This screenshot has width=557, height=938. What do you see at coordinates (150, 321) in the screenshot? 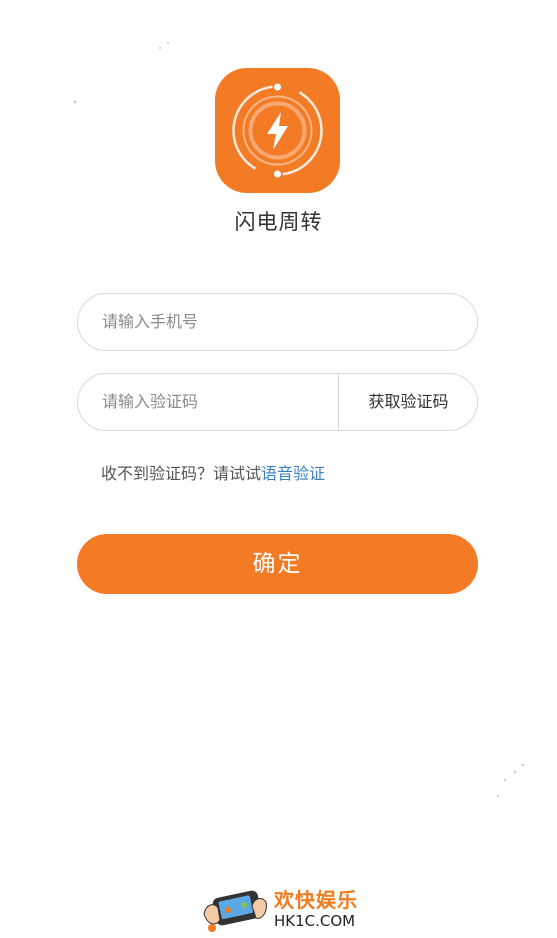
I see `phone-placeholder: 请输入手机号` at bounding box center [150, 321].